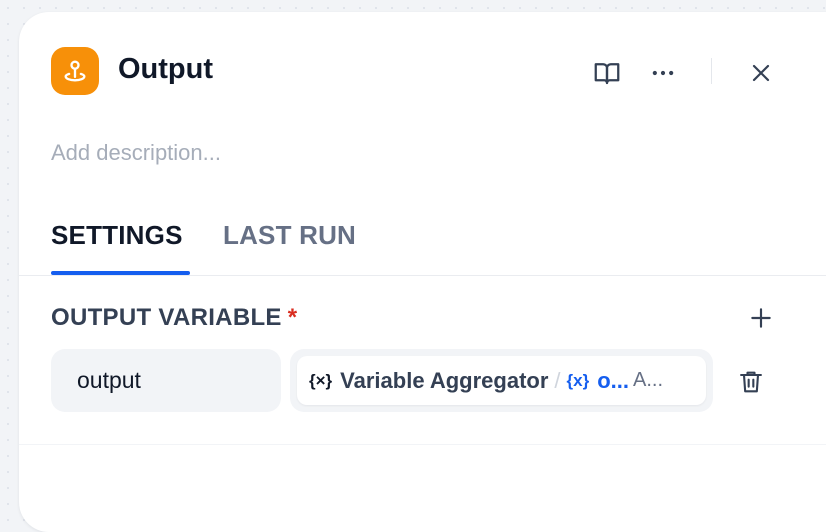 This screenshot has width=826, height=532. Describe the element at coordinates (75, 71) in the screenshot. I see `output-node-icon` at that location.